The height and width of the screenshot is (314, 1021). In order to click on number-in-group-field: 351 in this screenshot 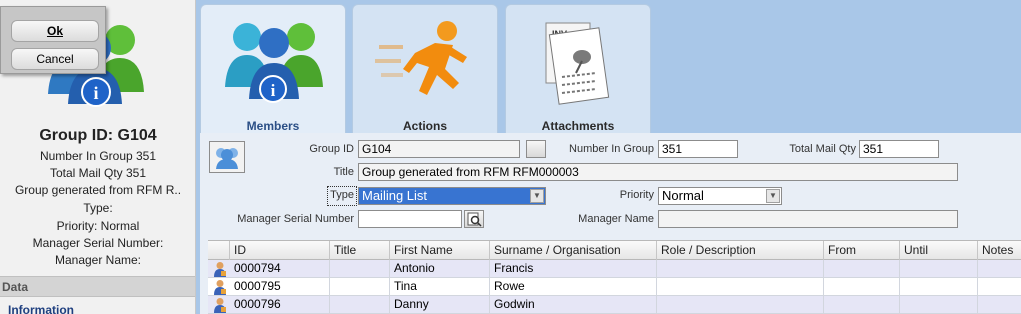, I will do `click(698, 149)`.